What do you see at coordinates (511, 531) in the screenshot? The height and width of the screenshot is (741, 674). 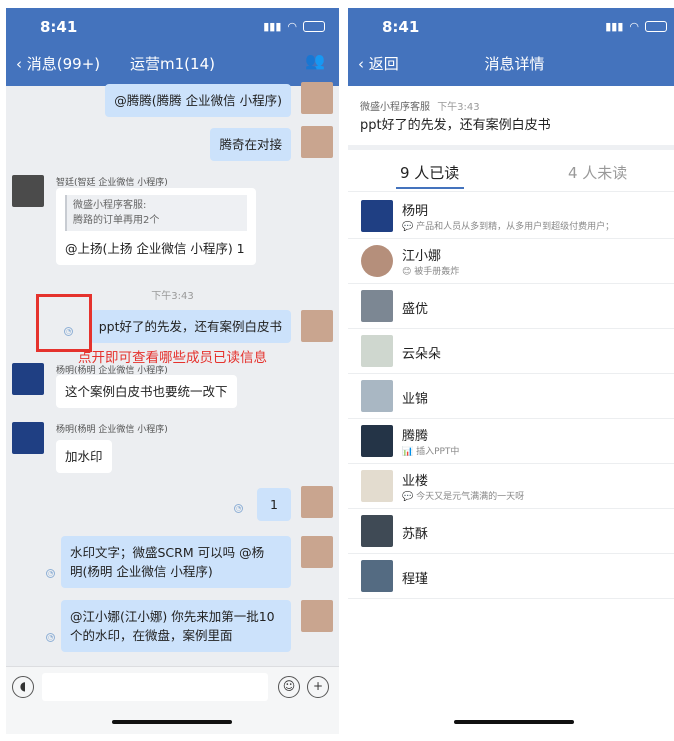 I see `reader-row: 苏酥` at bounding box center [511, 531].